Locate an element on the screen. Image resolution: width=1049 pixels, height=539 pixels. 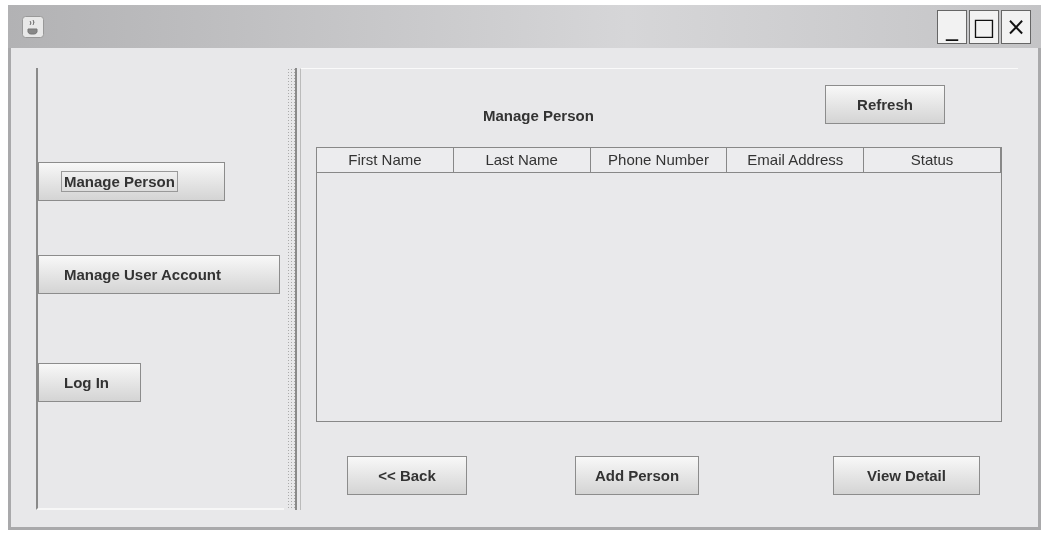
cup-icon is located at coordinates (33, 26).